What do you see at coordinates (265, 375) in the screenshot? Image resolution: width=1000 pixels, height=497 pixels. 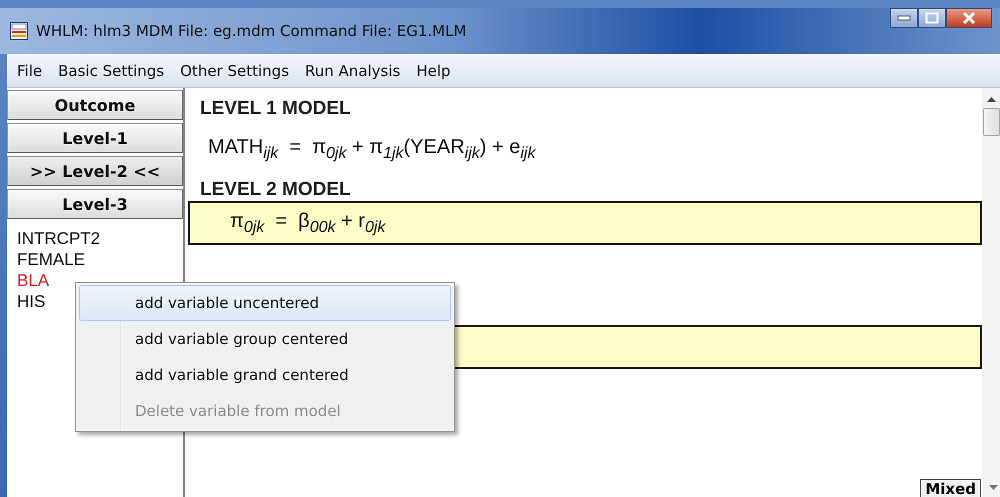 I see `context-menu-item: add variable grand centered` at bounding box center [265, 375].